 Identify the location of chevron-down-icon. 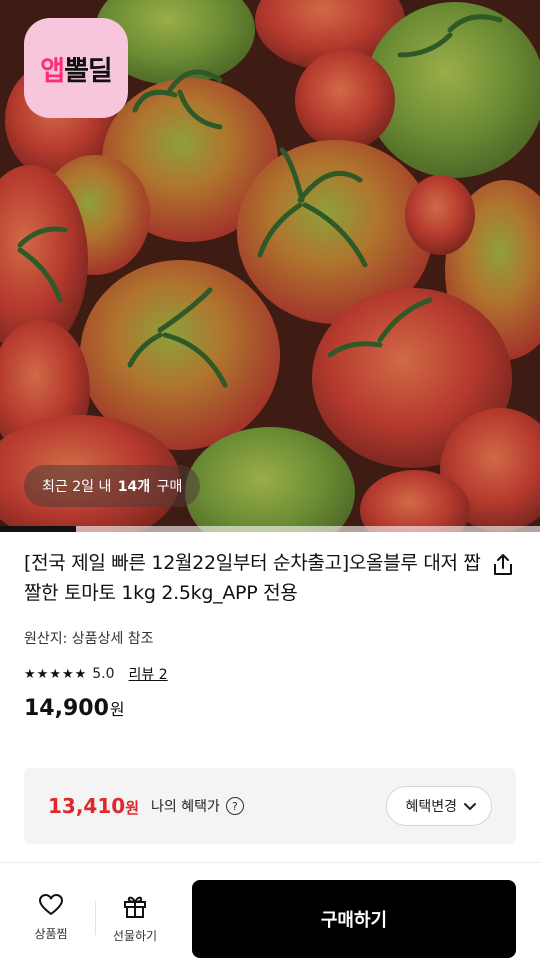
(470, 806).